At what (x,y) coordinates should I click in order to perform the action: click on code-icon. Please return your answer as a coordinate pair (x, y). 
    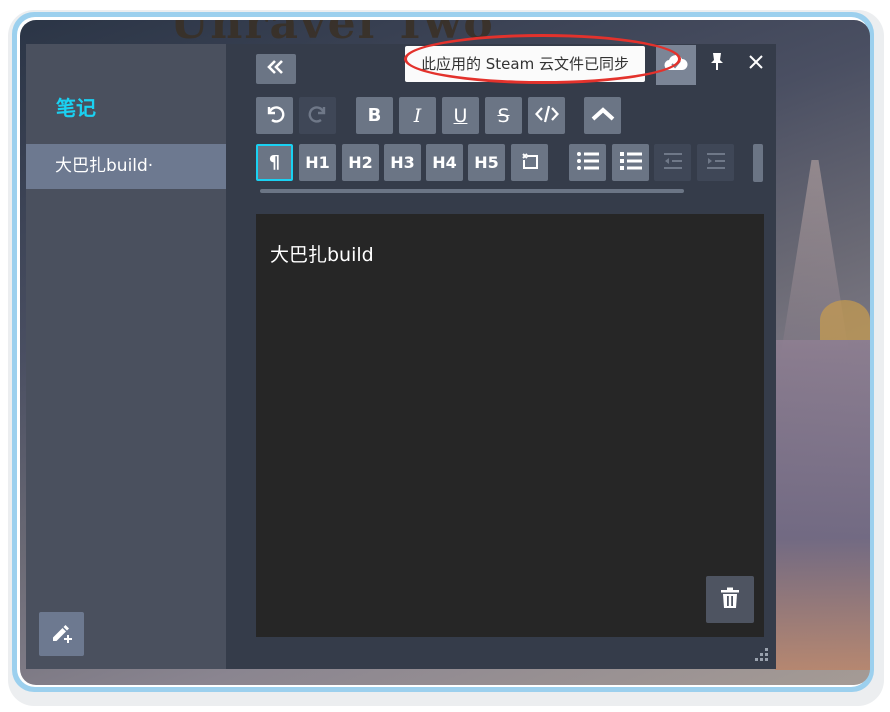
    Looking at the image, I should click on (546, 116).